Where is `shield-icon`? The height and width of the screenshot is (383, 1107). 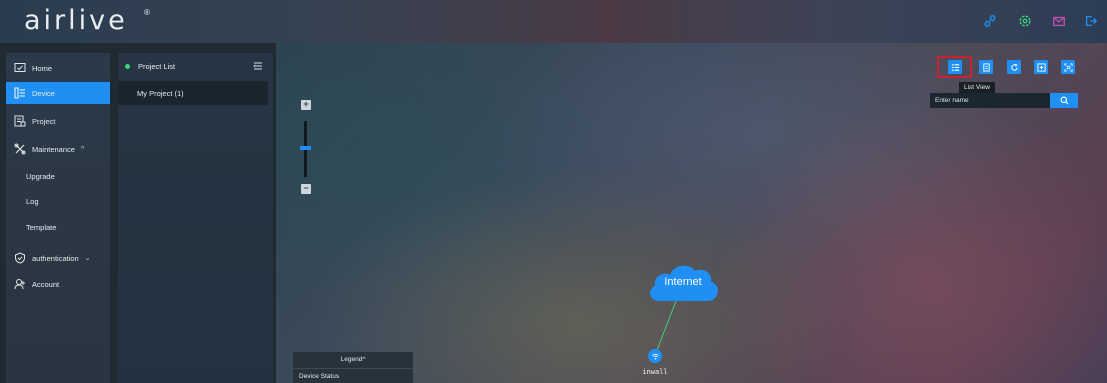 shield-icon is located at coordinates (20, 258).